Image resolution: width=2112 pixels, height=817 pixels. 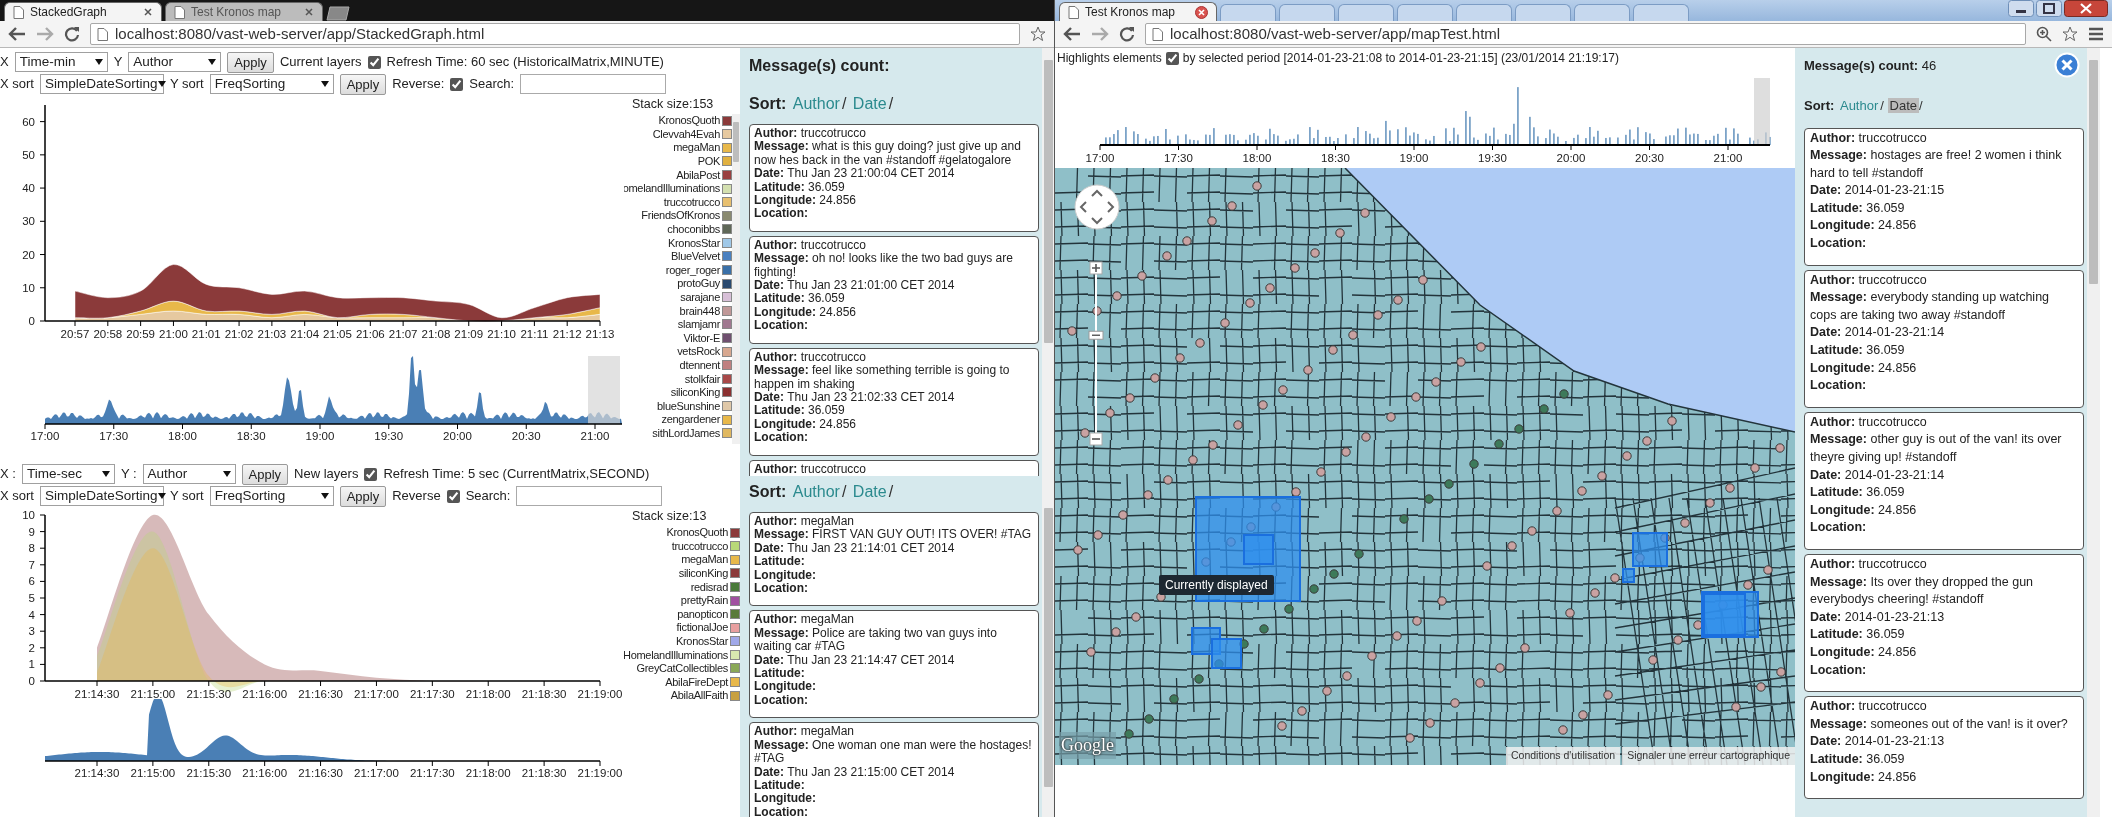 I want to click on menu-icon, so click(x=2096, y=34).